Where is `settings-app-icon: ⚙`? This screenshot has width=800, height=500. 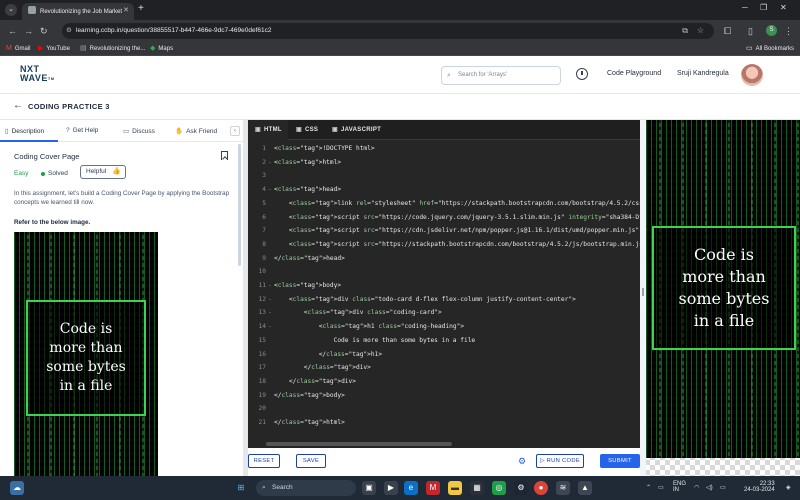
settings-app-icon: ⚙ is located at coordinates (521, 488).